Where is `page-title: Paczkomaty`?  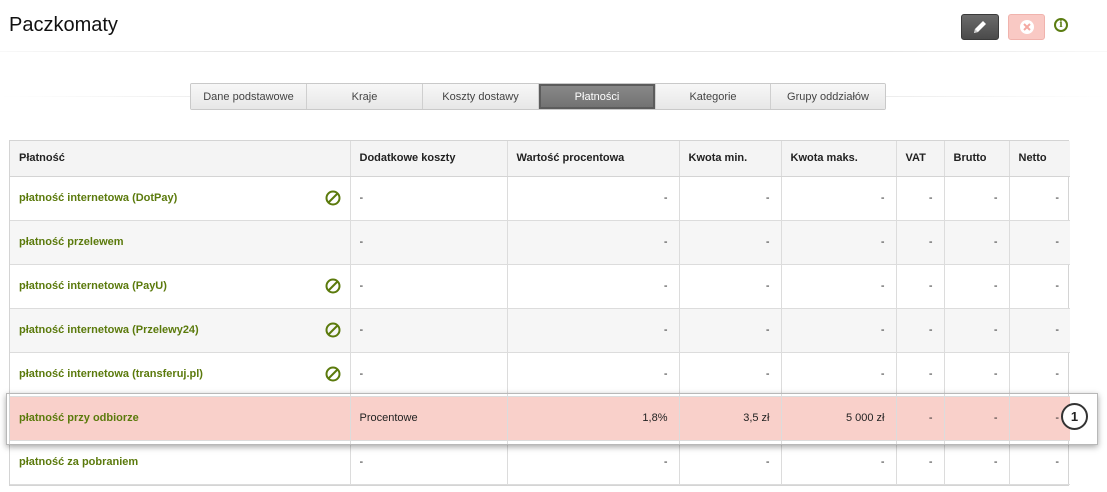 page-title: Paczkomaty is located at coordinates (63, 25).